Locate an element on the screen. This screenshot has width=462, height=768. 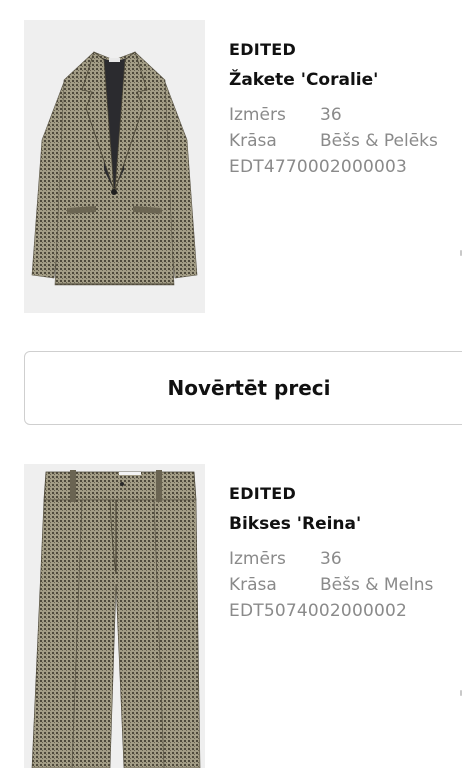
color-row: Krāsa Bēšs & Melns is located at coordinates (345, 585).